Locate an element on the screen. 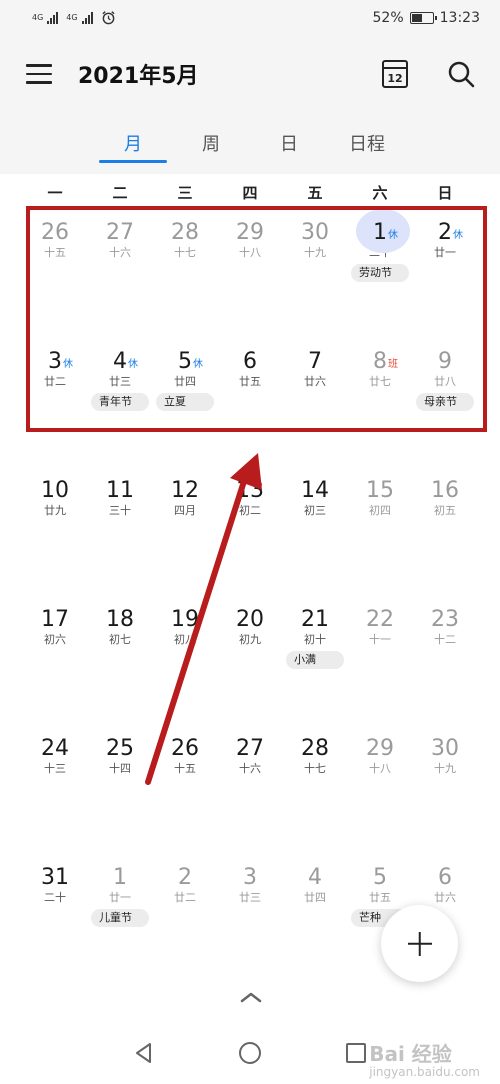  lunar-date: 廿三 is located at coordinates (250, 897).